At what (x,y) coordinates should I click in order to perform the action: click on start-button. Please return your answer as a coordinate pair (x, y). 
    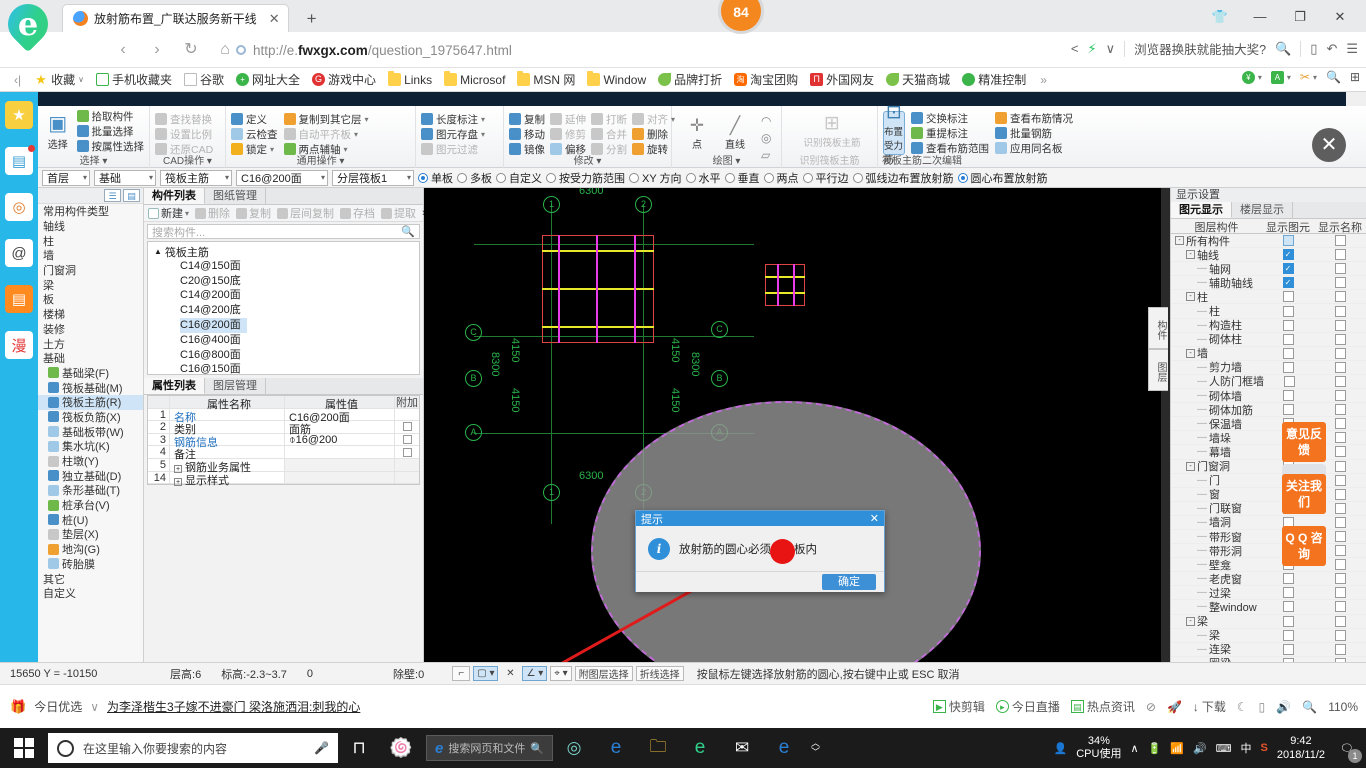
    Looking at the image, I should click on (24, 748).